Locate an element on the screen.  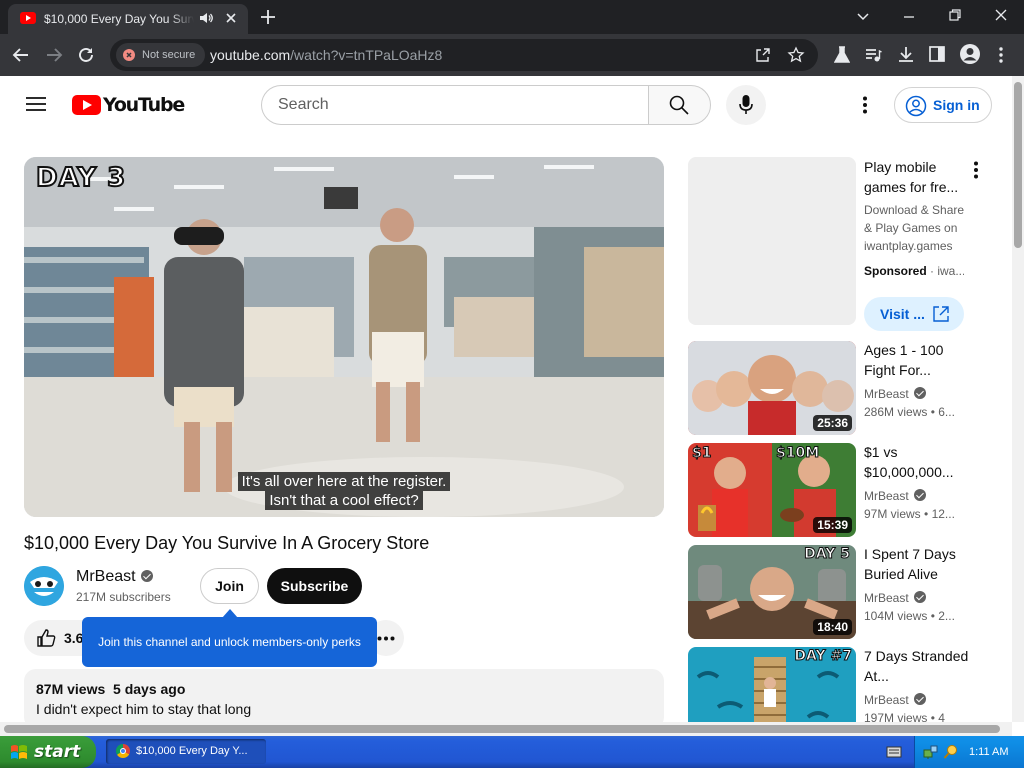
network-icon is located at coordinates (931, 752).